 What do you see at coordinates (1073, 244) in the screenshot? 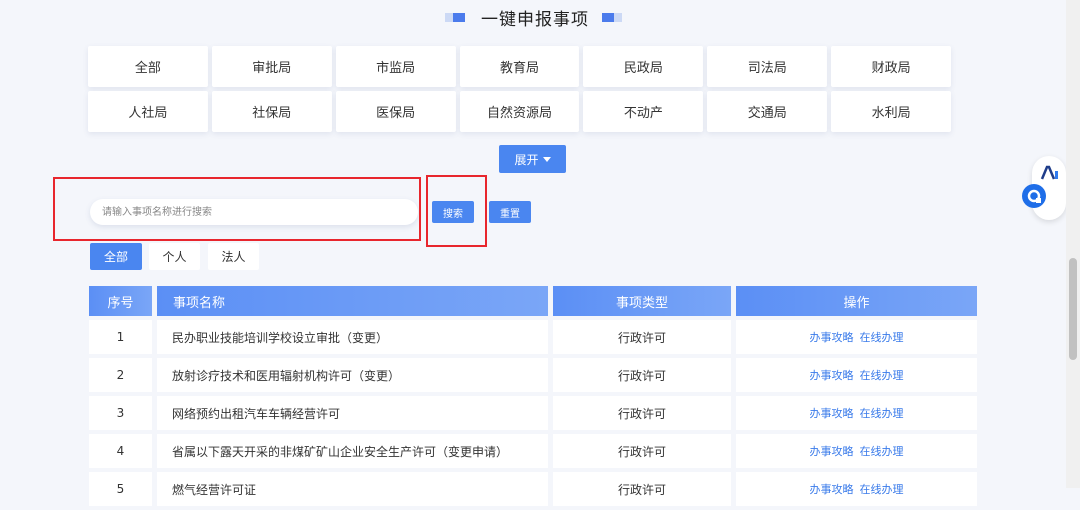
I see `page-scrollbar` at bounding box center [1073, 244].